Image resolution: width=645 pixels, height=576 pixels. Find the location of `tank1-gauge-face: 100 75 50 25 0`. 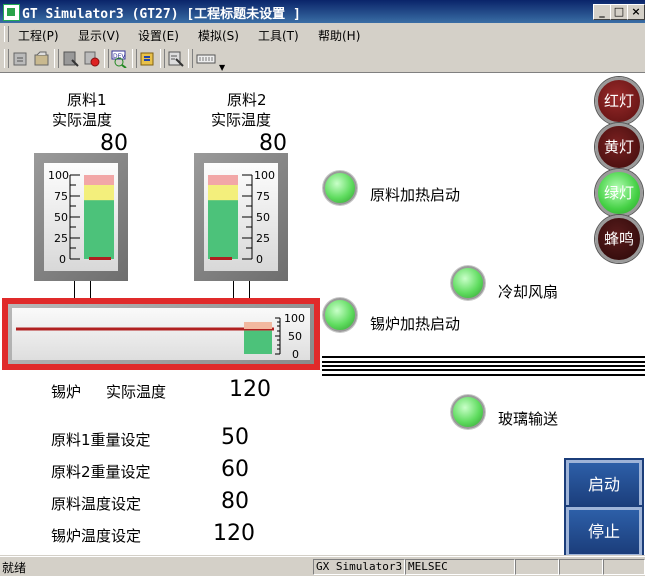

tank1-gauge-face: 100 75 50 25 0 is located at coordinates (81, 217).